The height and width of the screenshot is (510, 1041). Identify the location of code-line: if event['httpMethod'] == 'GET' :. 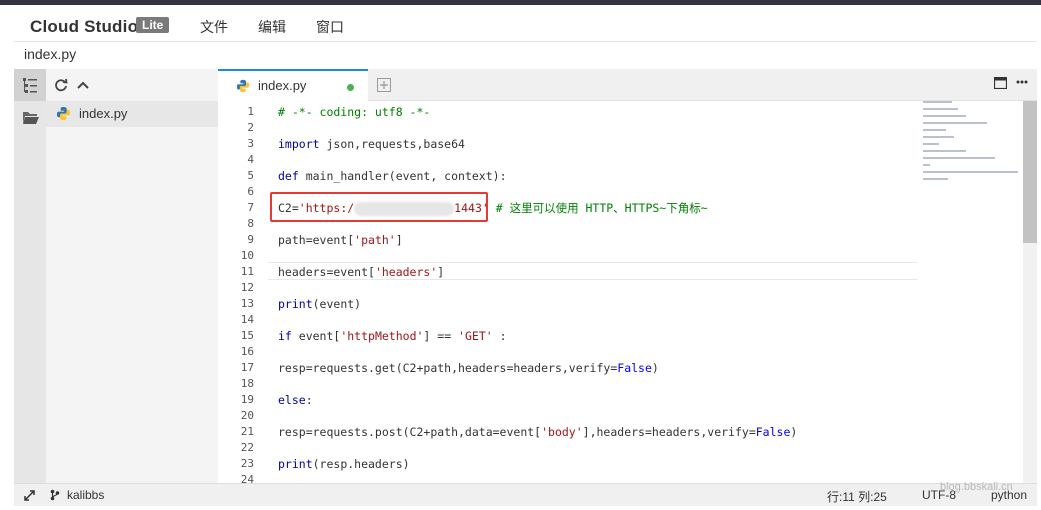
(392, 336).